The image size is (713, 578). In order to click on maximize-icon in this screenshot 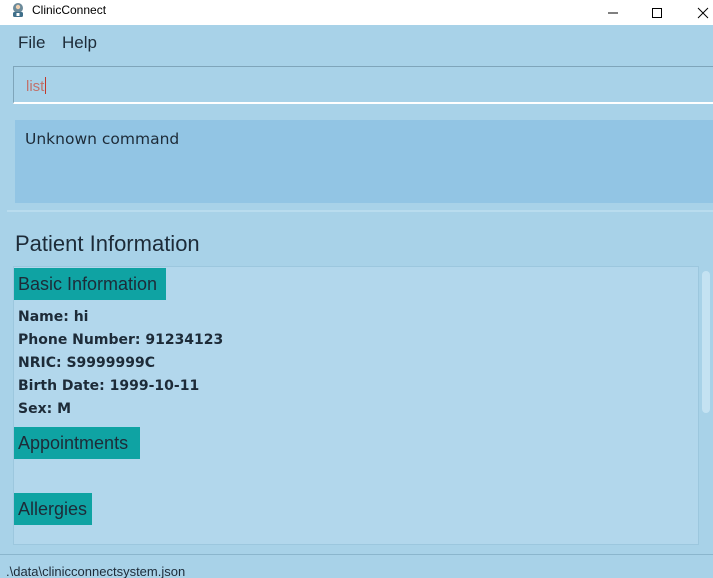, I will do `click(657, 12)`.